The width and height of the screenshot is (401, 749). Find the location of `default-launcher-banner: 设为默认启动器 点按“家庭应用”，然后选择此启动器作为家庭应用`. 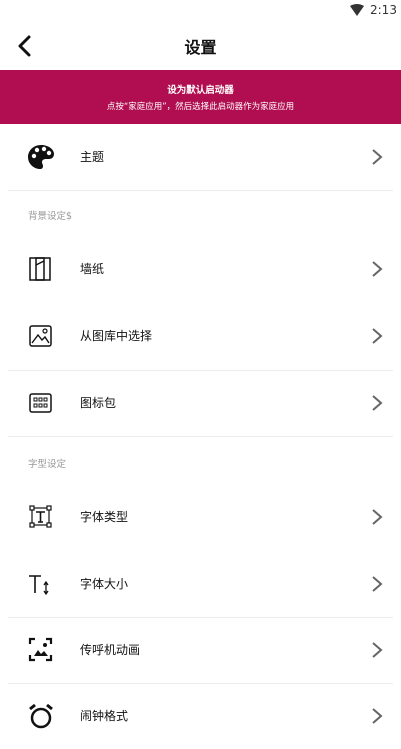

default-launcher-banner: 设为默认启动器 点按“家庭应用”，然后选择此启动器作为家庭应用 is located at coordinates (200, 97).